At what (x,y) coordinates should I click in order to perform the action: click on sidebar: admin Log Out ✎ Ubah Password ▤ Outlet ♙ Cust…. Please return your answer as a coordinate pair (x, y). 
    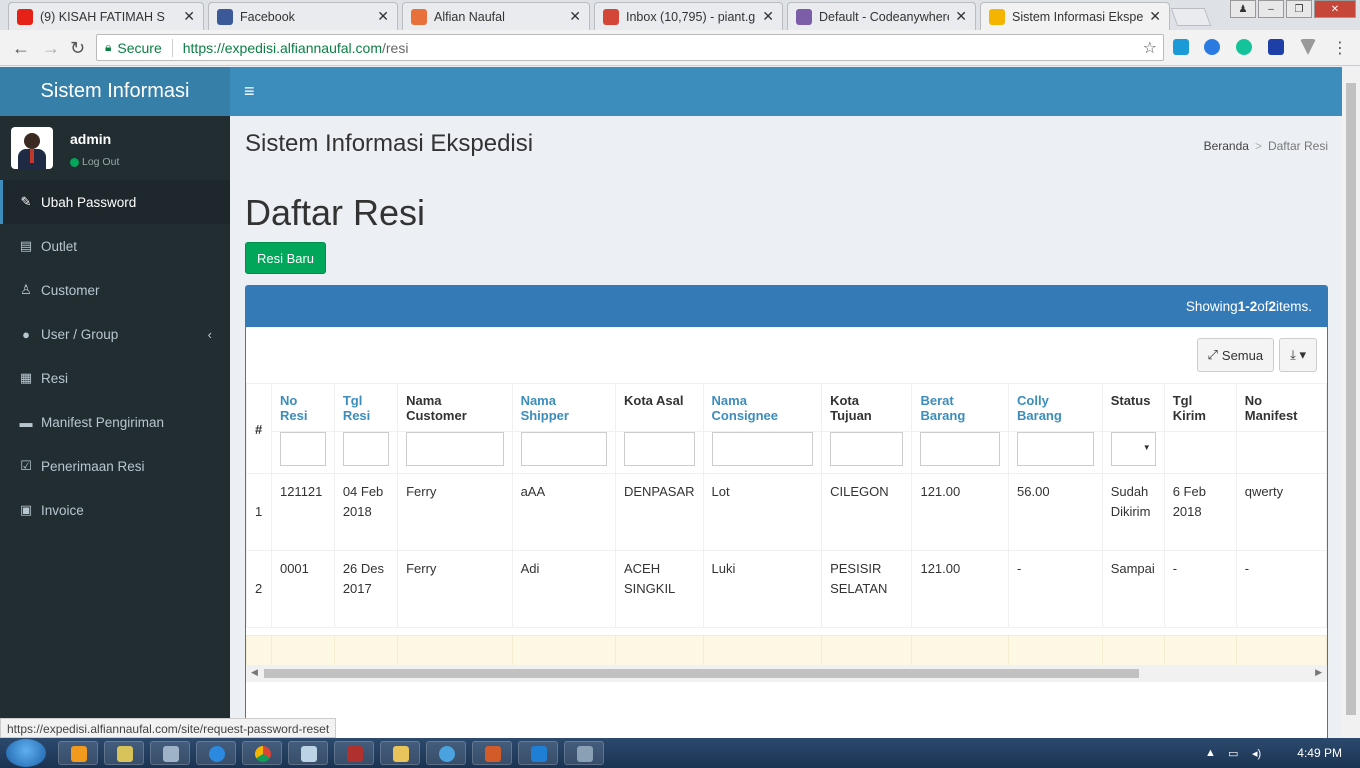
    Looking at the image, I should click on (115, 427).